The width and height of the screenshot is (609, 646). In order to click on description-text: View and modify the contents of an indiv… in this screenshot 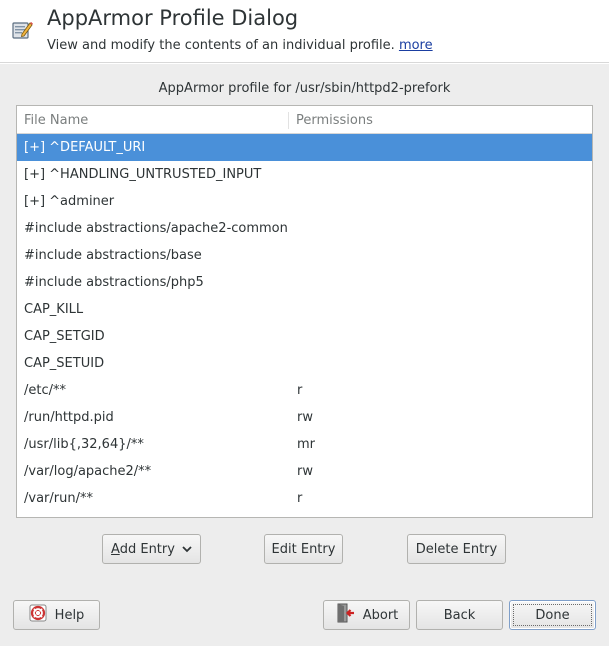, I will do `click(221, 45)`.